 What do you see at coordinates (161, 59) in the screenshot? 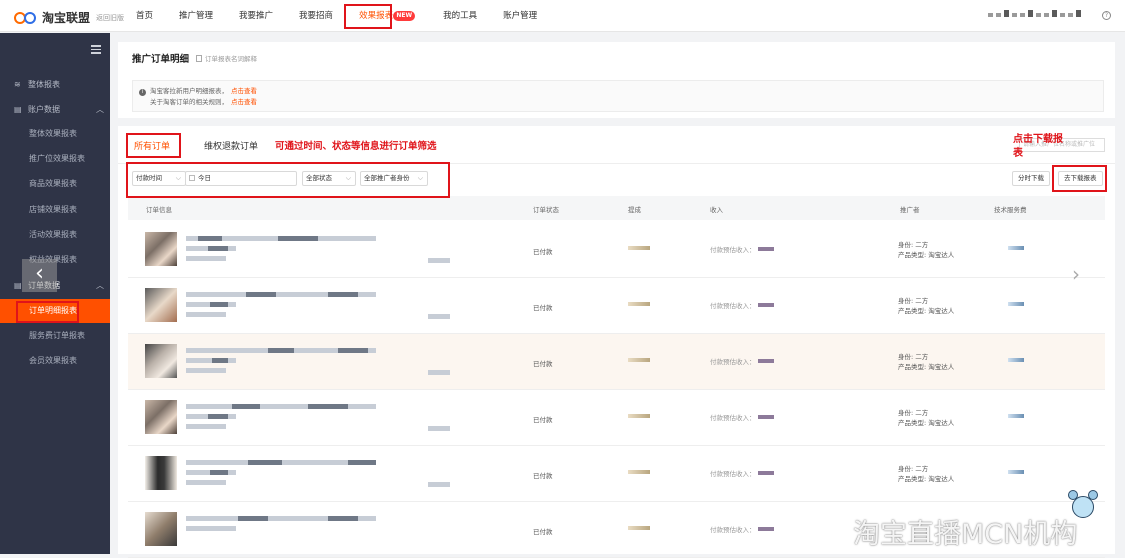
I see `page-title: 推广订单明细` at bounding box center [161, 59].